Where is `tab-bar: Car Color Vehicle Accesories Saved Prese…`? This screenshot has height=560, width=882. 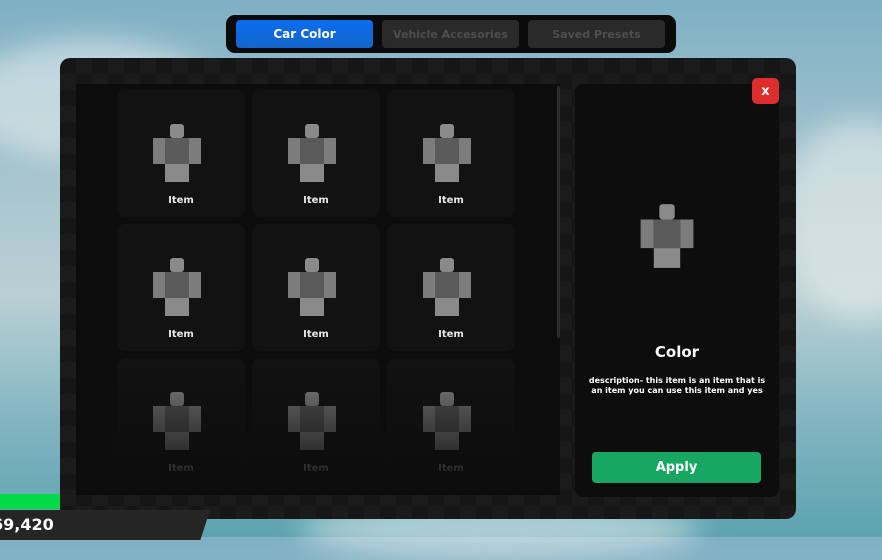 tab-bar: Car Color Vehicle Accesories Saved Prese… is located at coordinates (451, 34).